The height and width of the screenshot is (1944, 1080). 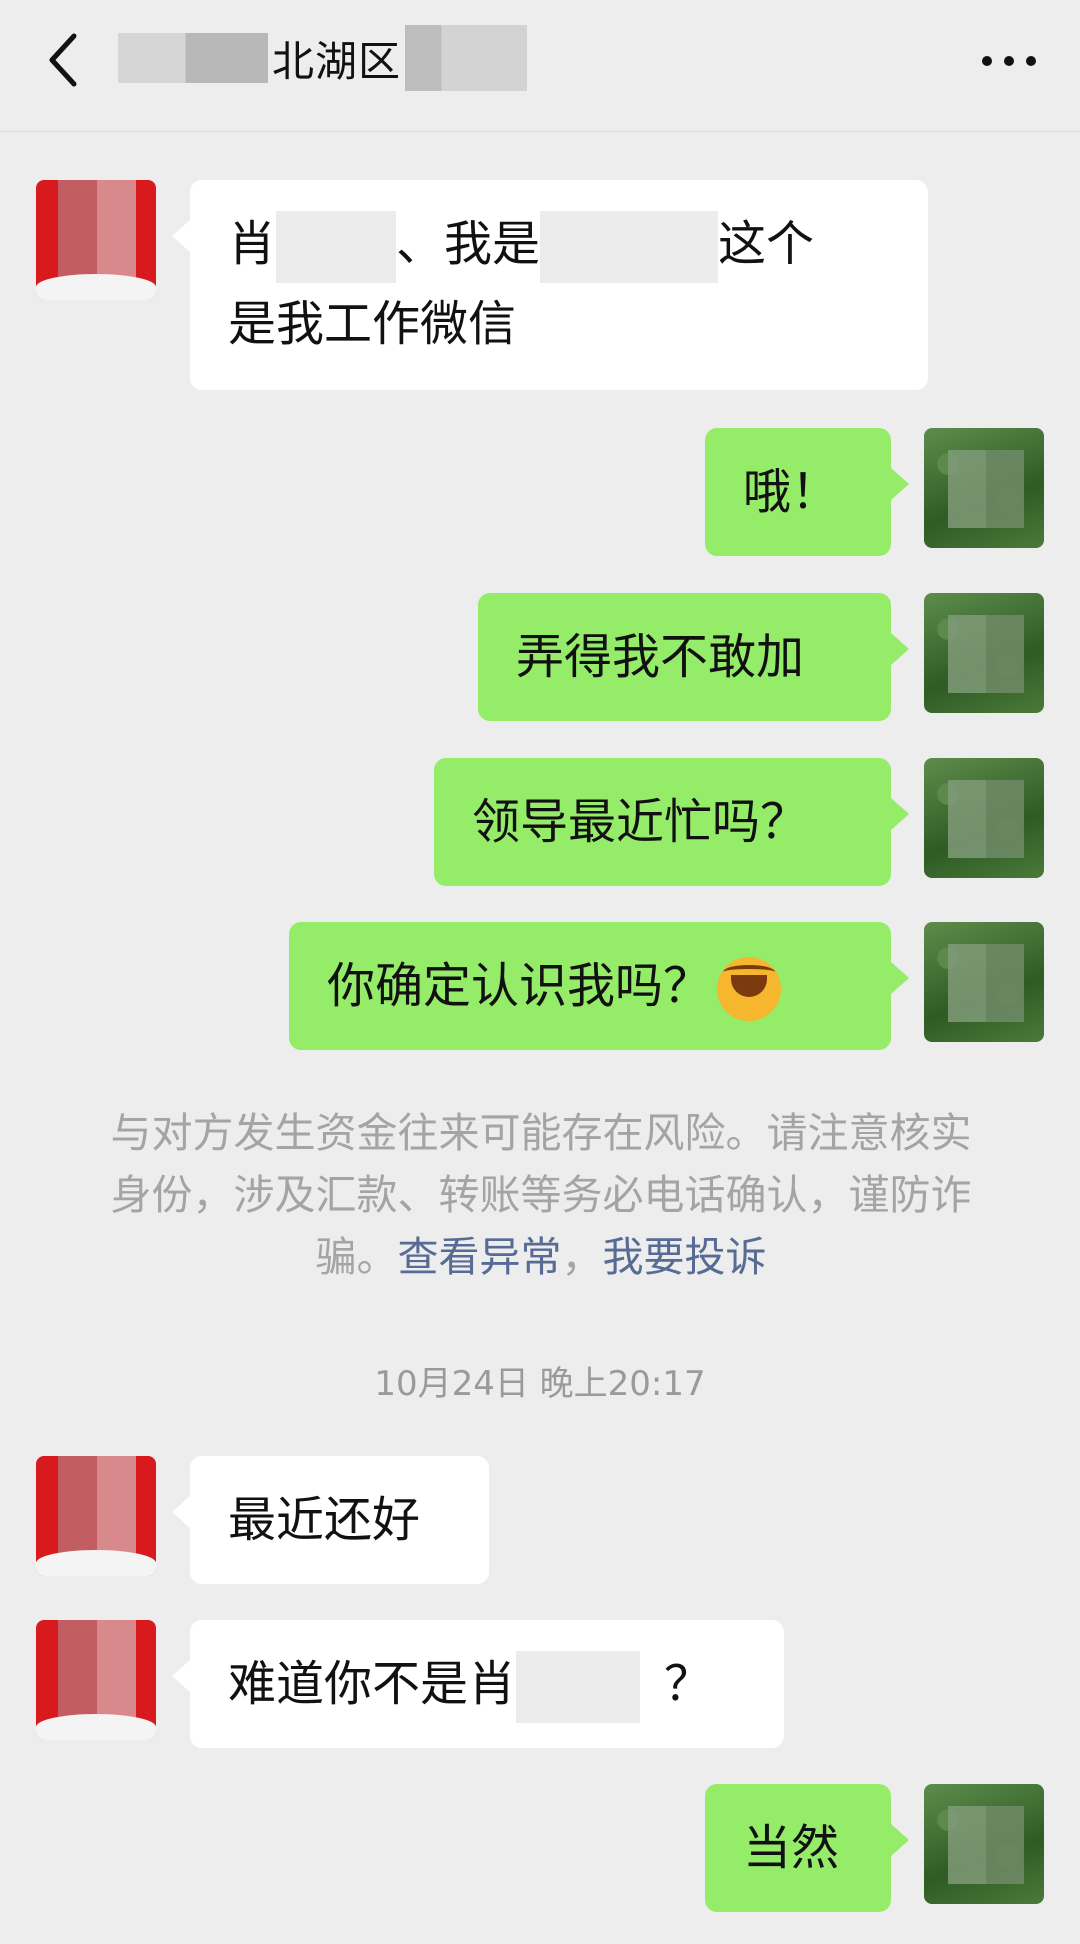 What do you see at coordinates (480, 1257) in the screenshot?
I see `check-abnormal-link: 查看异常` at bounding box center [480, 1257].